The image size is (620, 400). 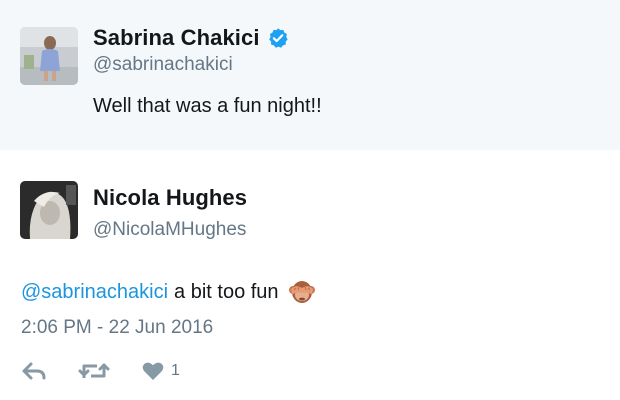 I want to click on tweet-text: @sabrinachakici a bit too fun, so click(x=169, y=292).